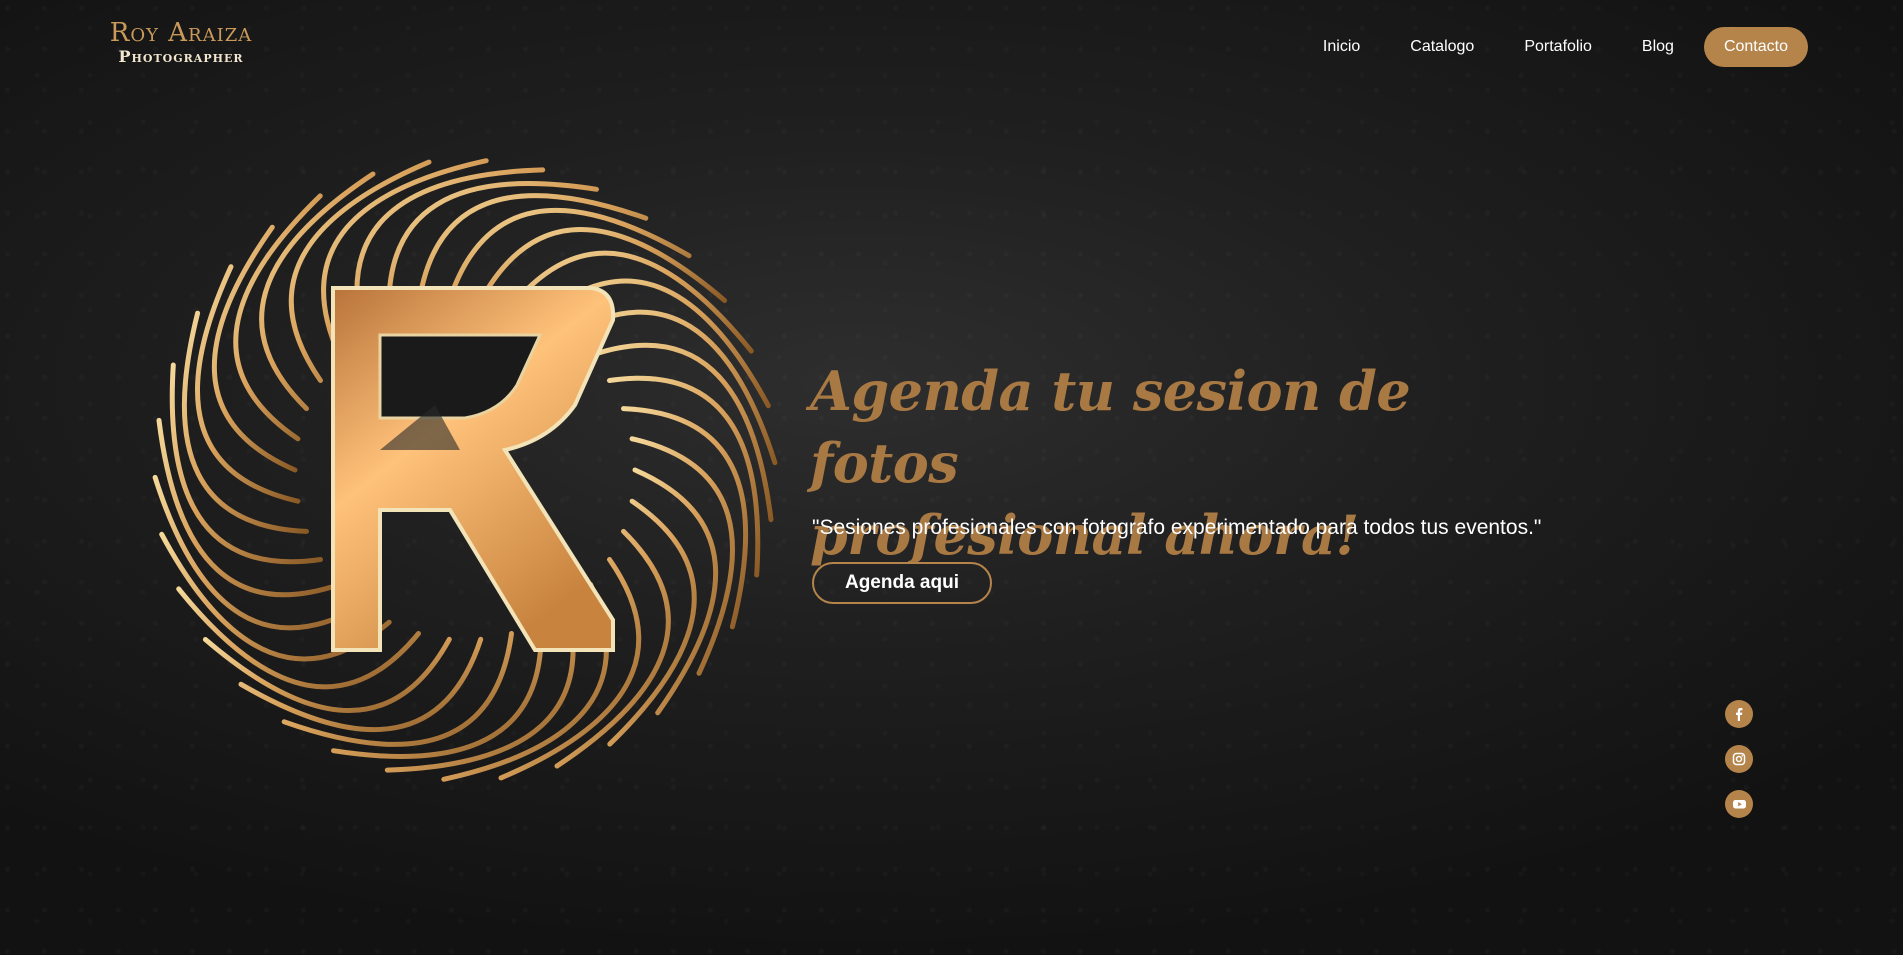  Describe the element at coordinates (181, 33) in the screenshot. I see `brand-name: Roy Araiza` at that location.